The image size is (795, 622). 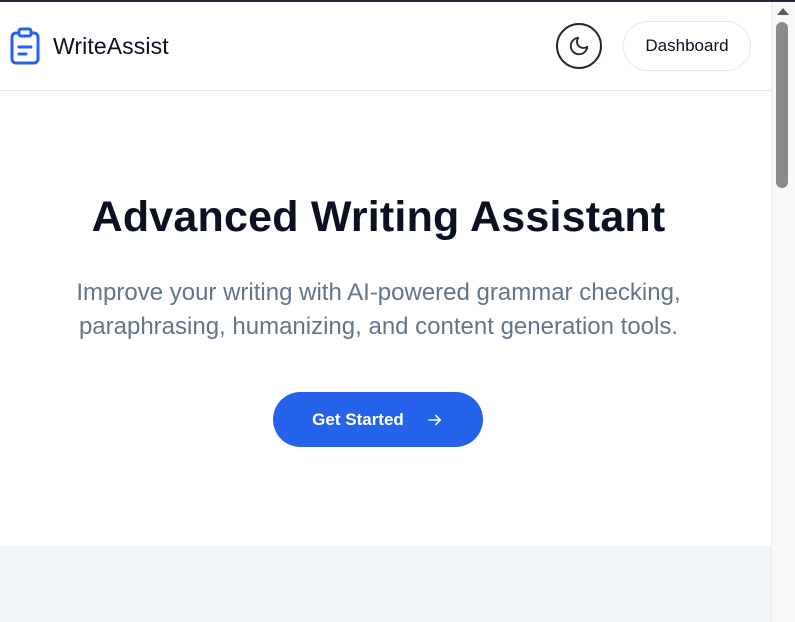 I want to click on site-header: WriteAssist Dashboard, so click(x=385, y=46).